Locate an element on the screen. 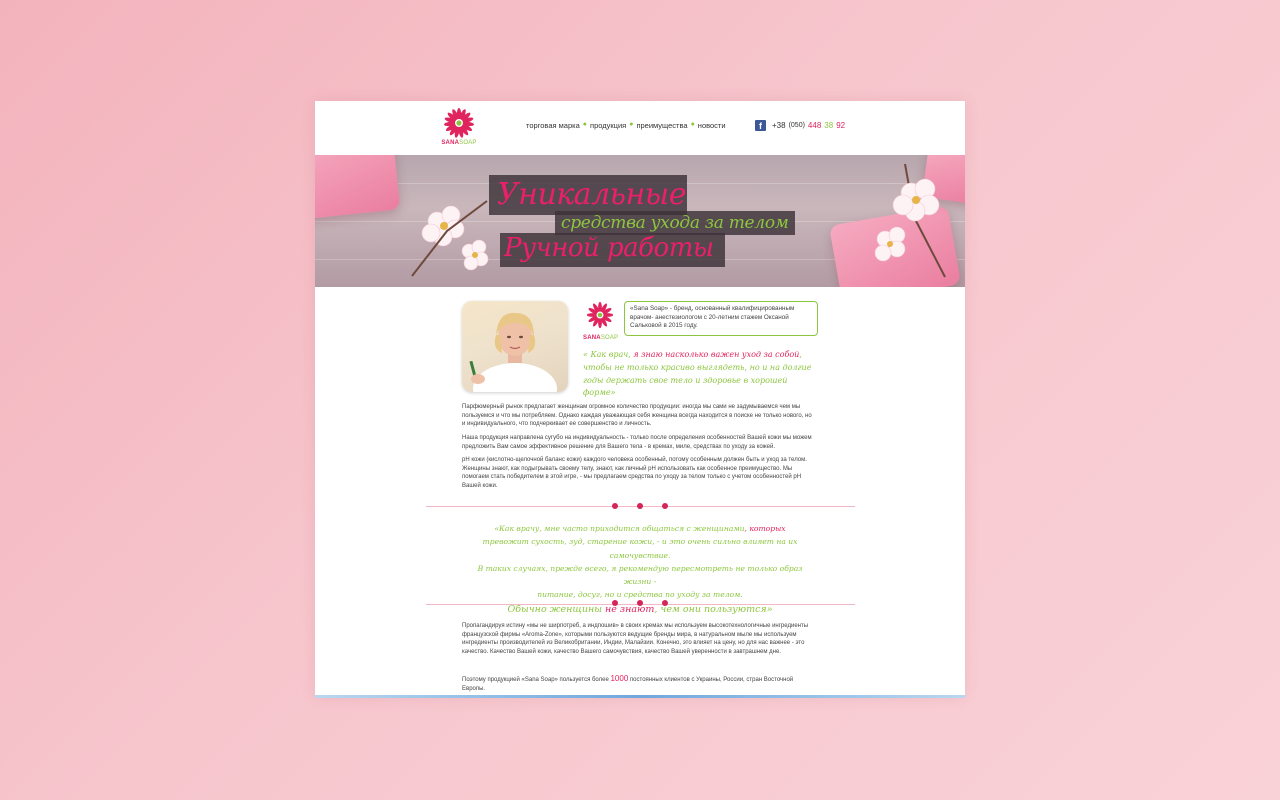  phone-operator-code: (050) is located at coordinates (796, 125).